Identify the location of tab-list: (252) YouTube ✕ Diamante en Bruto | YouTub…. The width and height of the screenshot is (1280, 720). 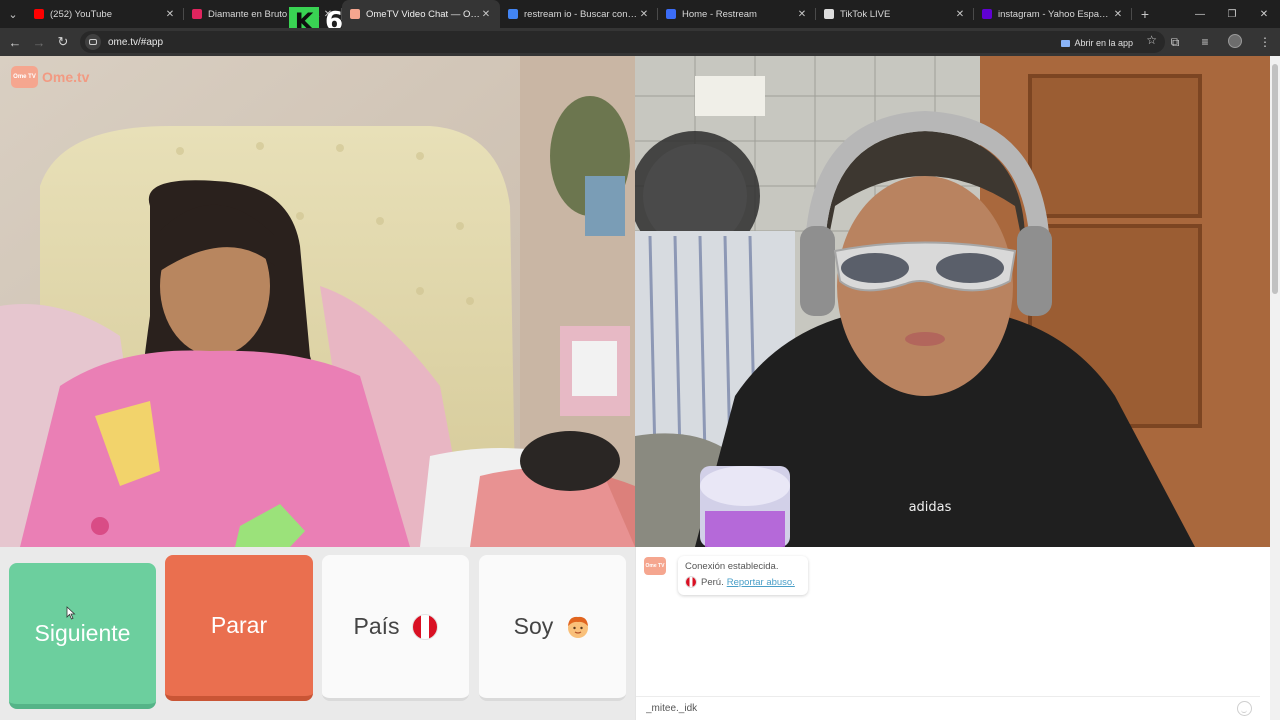
(579, 14).